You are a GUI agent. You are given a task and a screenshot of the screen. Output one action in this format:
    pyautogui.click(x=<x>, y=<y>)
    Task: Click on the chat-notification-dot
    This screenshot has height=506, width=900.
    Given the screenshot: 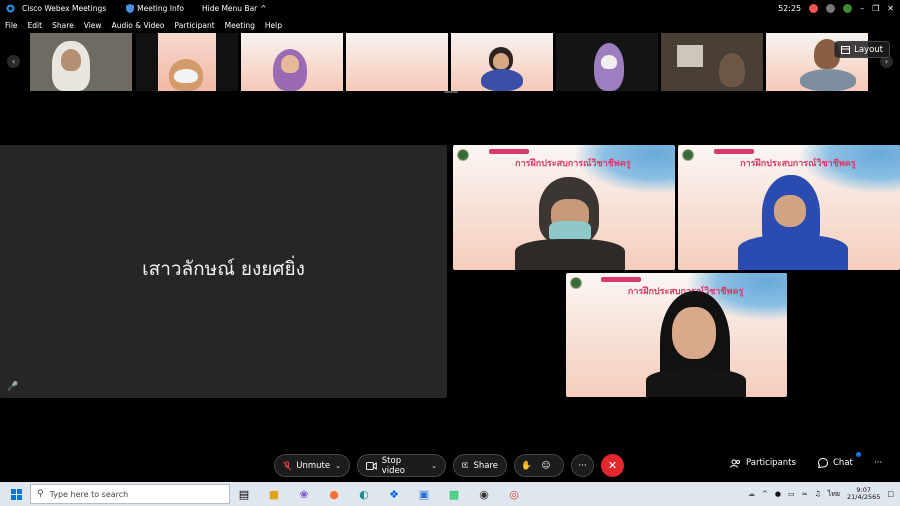 What is the action you would take?
    pyautogui.click(x=858, y=454)
    